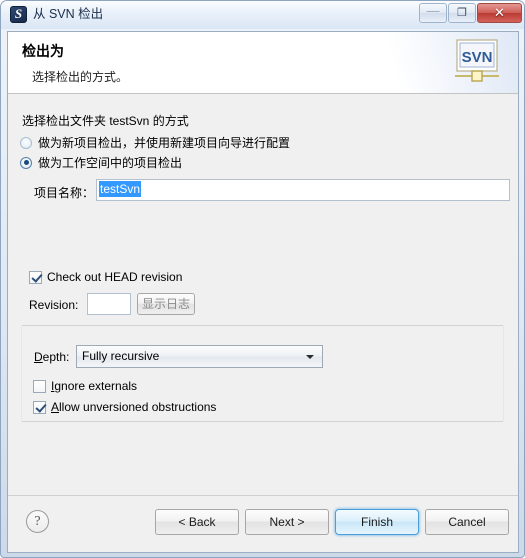  Describe the element at coordinates (377, 522) in the screenshot. I see `finish-button: Finish` at that location.